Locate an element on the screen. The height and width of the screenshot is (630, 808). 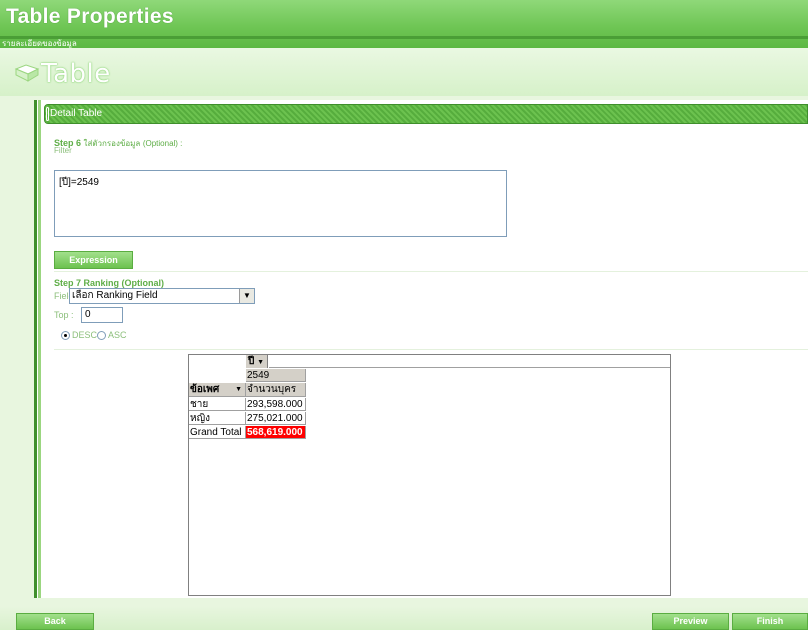
page-title: Table Properties is located at coordinates (90, 16).